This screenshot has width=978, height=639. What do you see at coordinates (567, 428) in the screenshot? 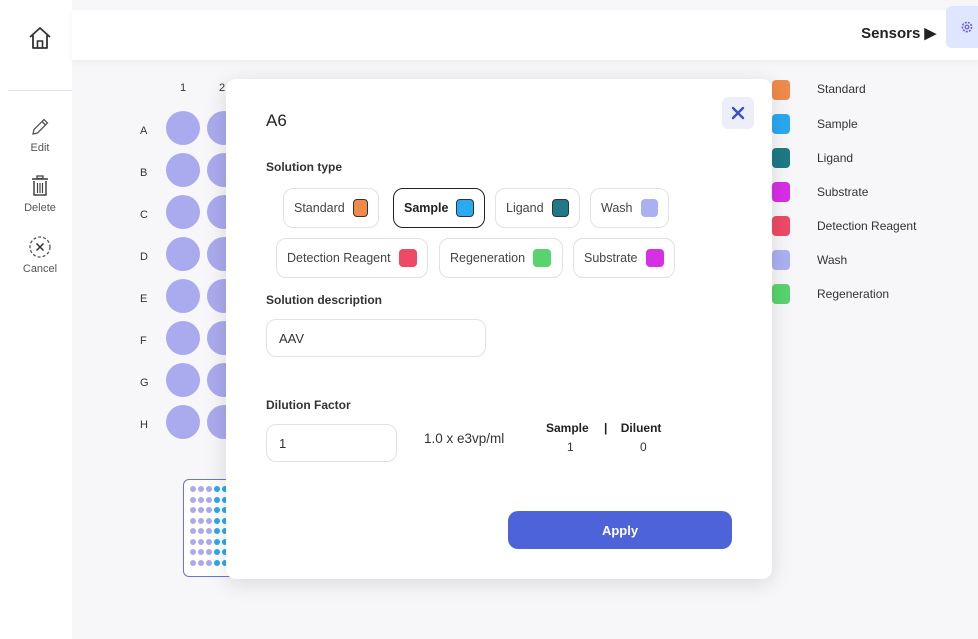
I see `sample-column-label: Sample` at bounding box center [567, 428].